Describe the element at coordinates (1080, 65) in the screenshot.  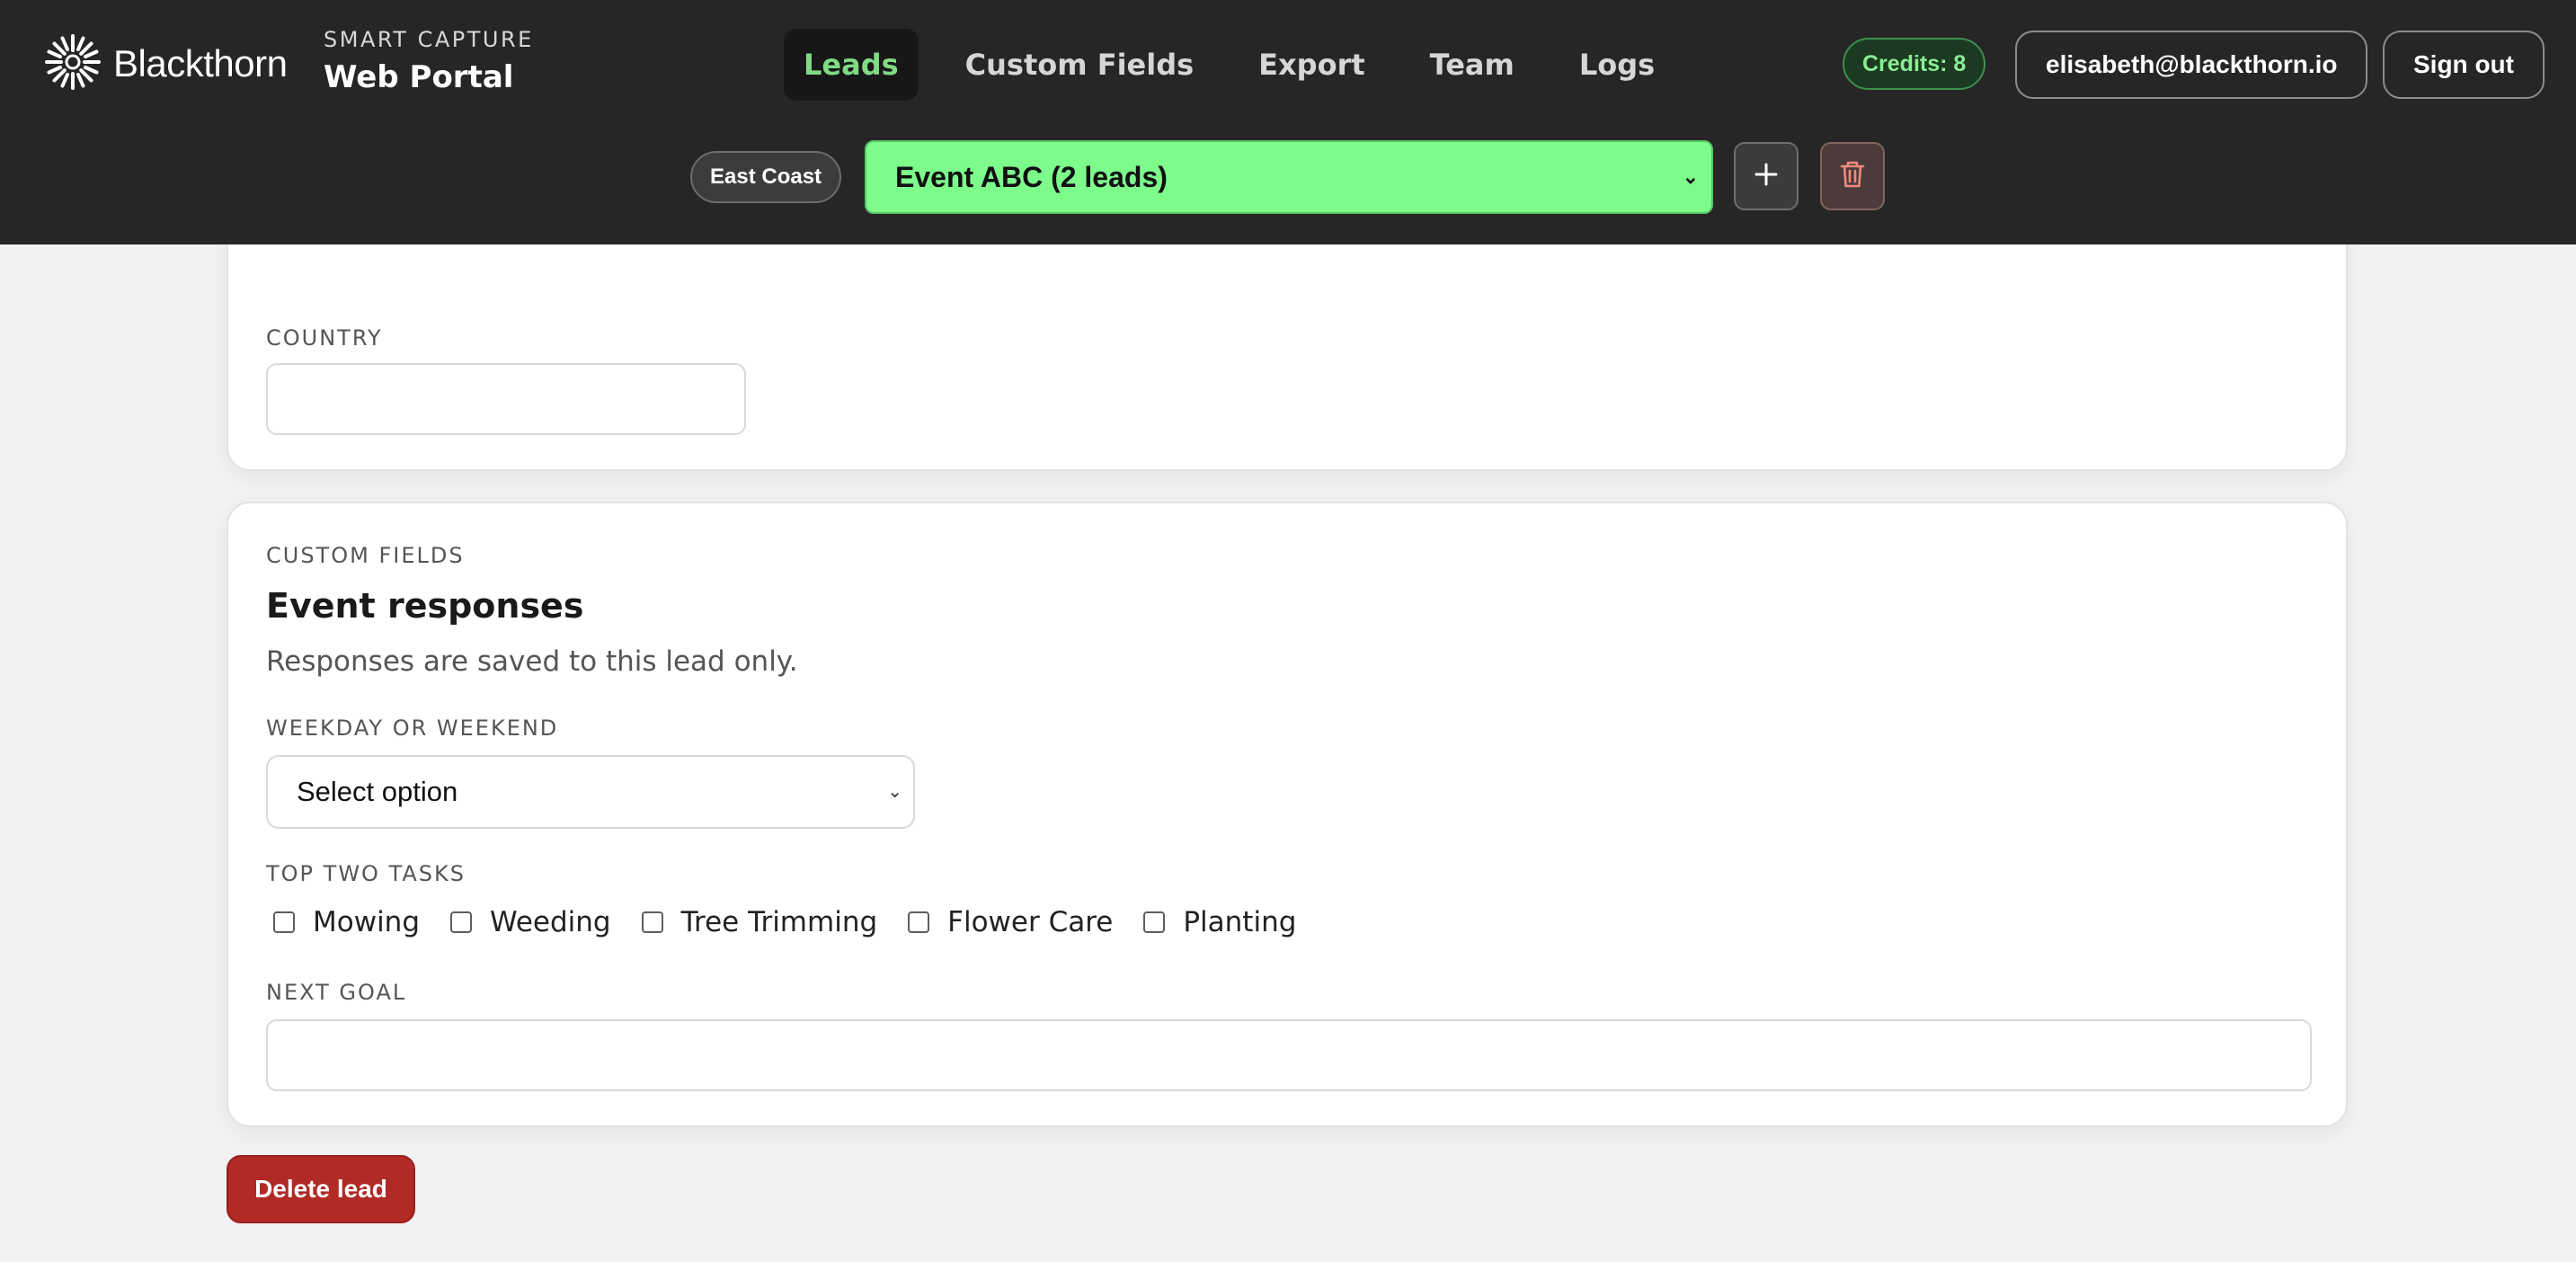
I see `nav-custom-fields: Custom Fields` at that location.